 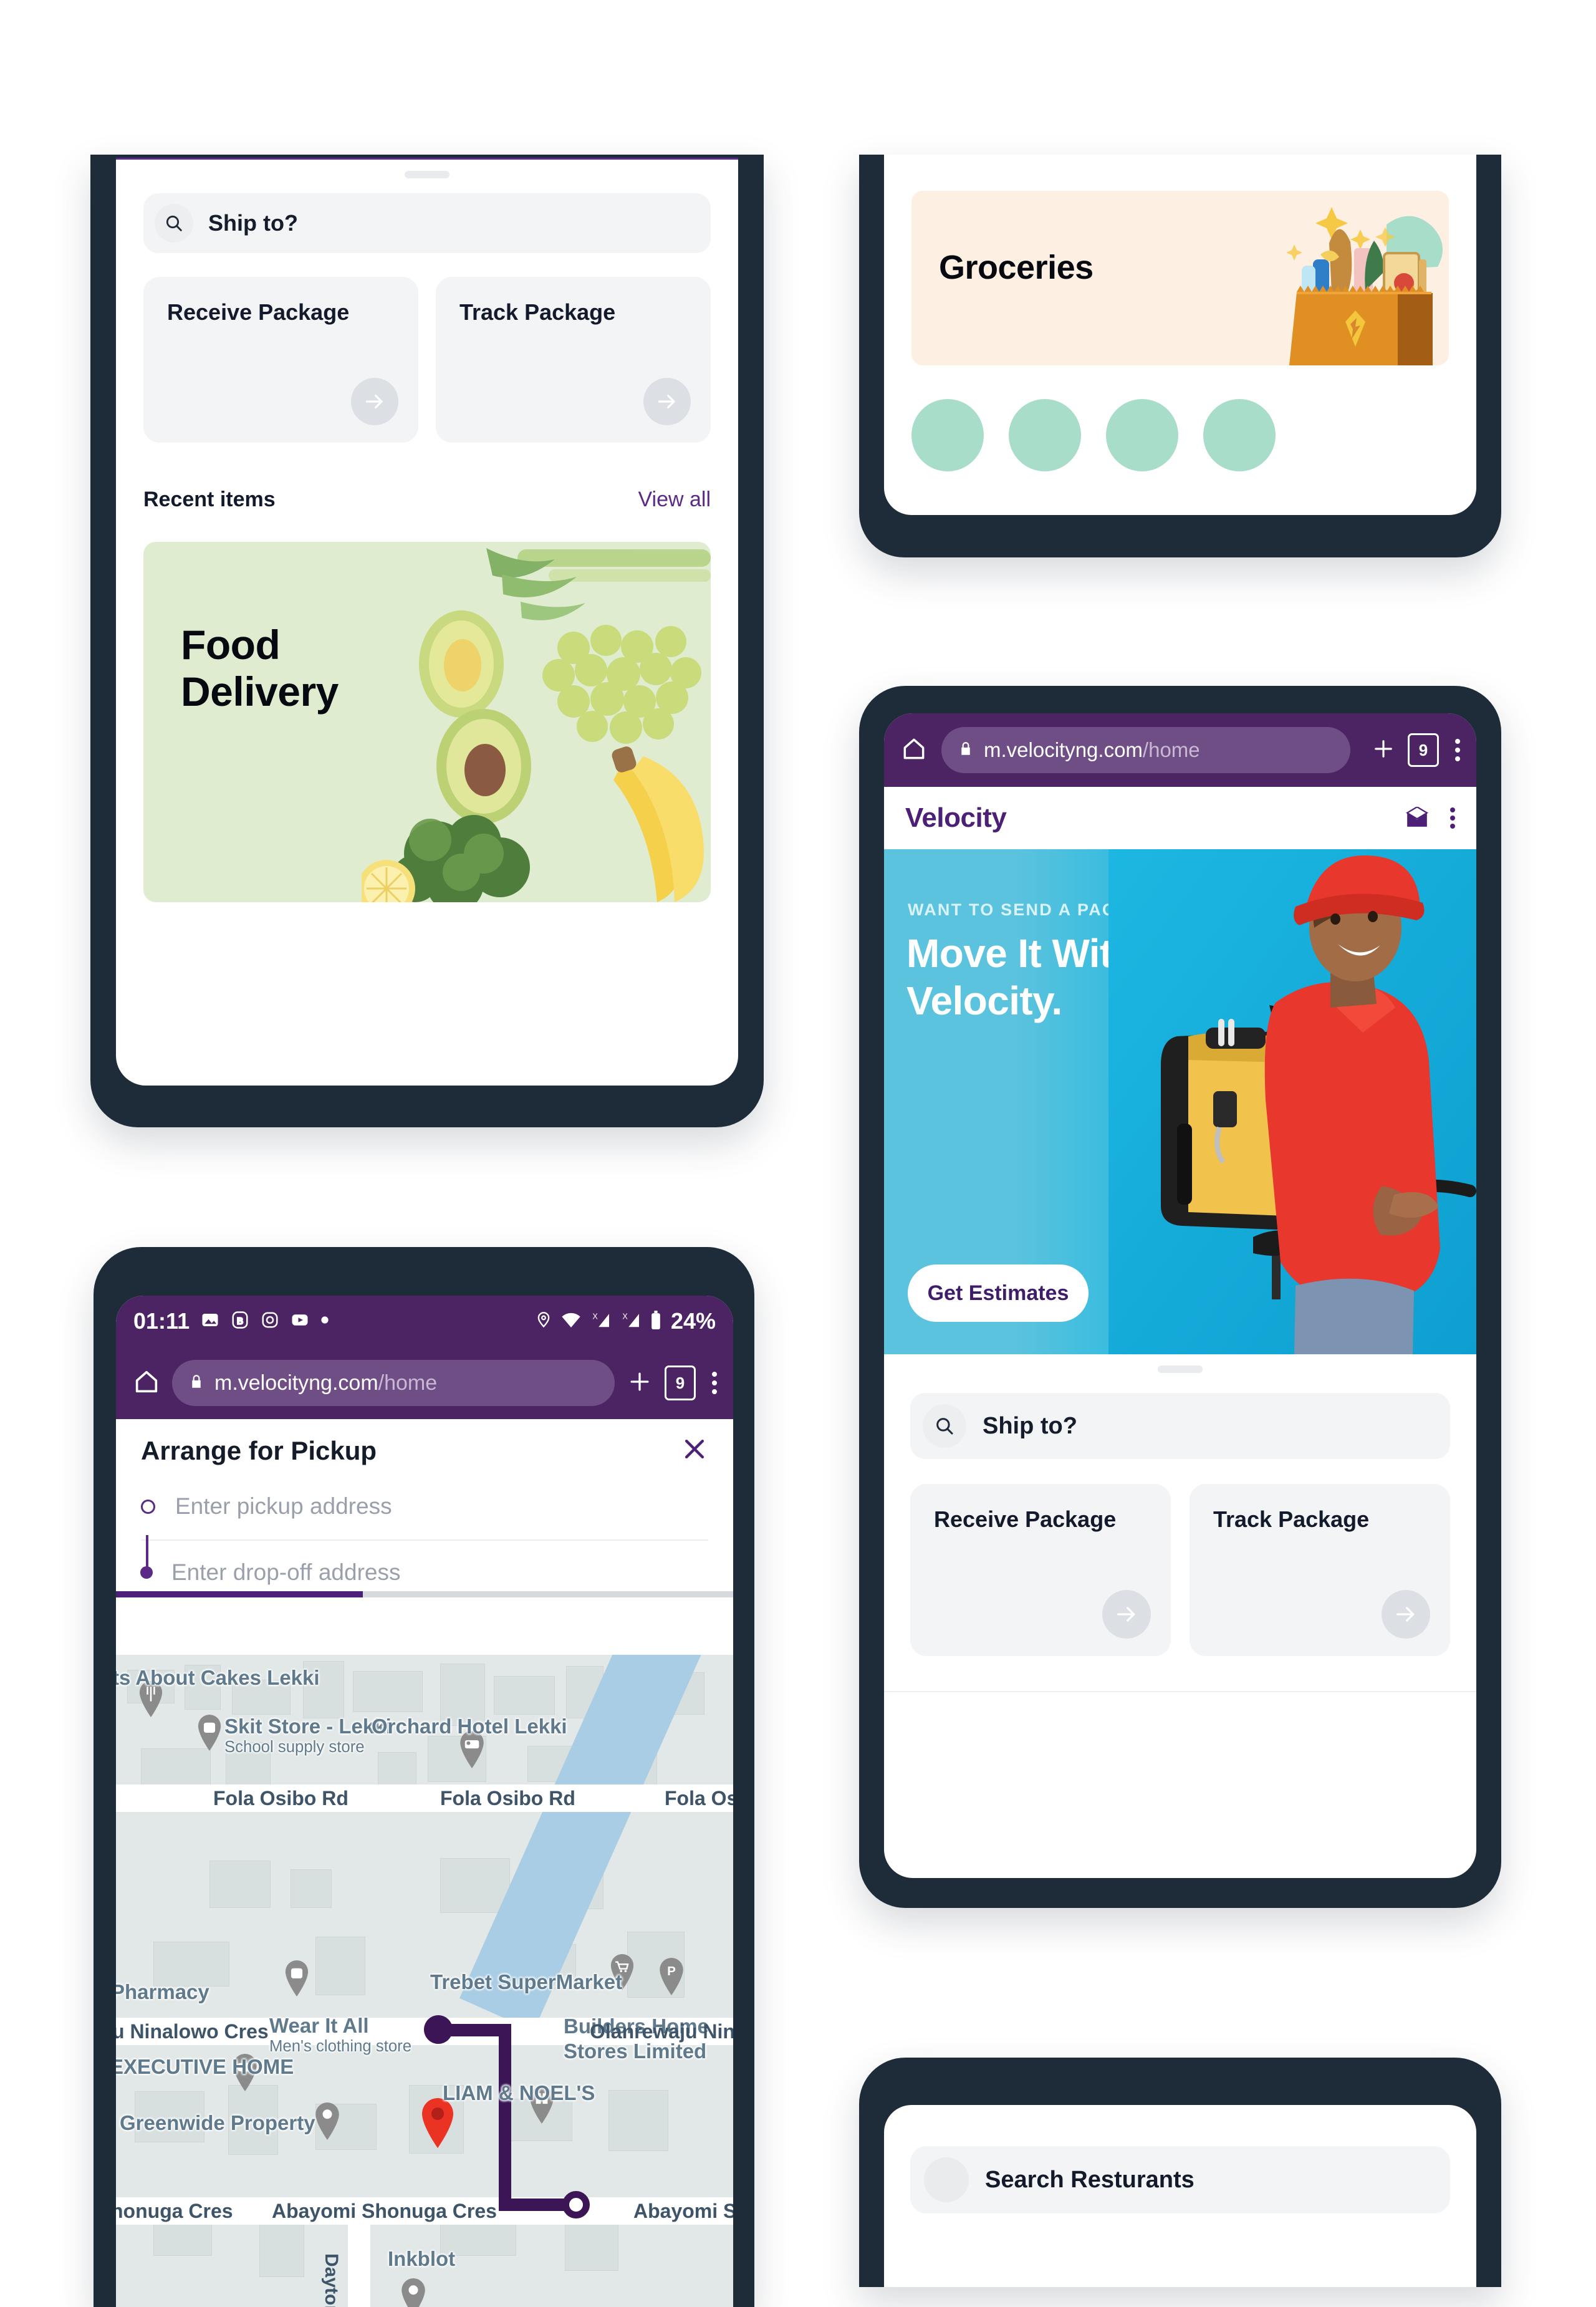 What do you see at coordinates (260, 691) in the screenshot?
I see `food-delivery-line2: Delivery` at bounding box center [260, 691].